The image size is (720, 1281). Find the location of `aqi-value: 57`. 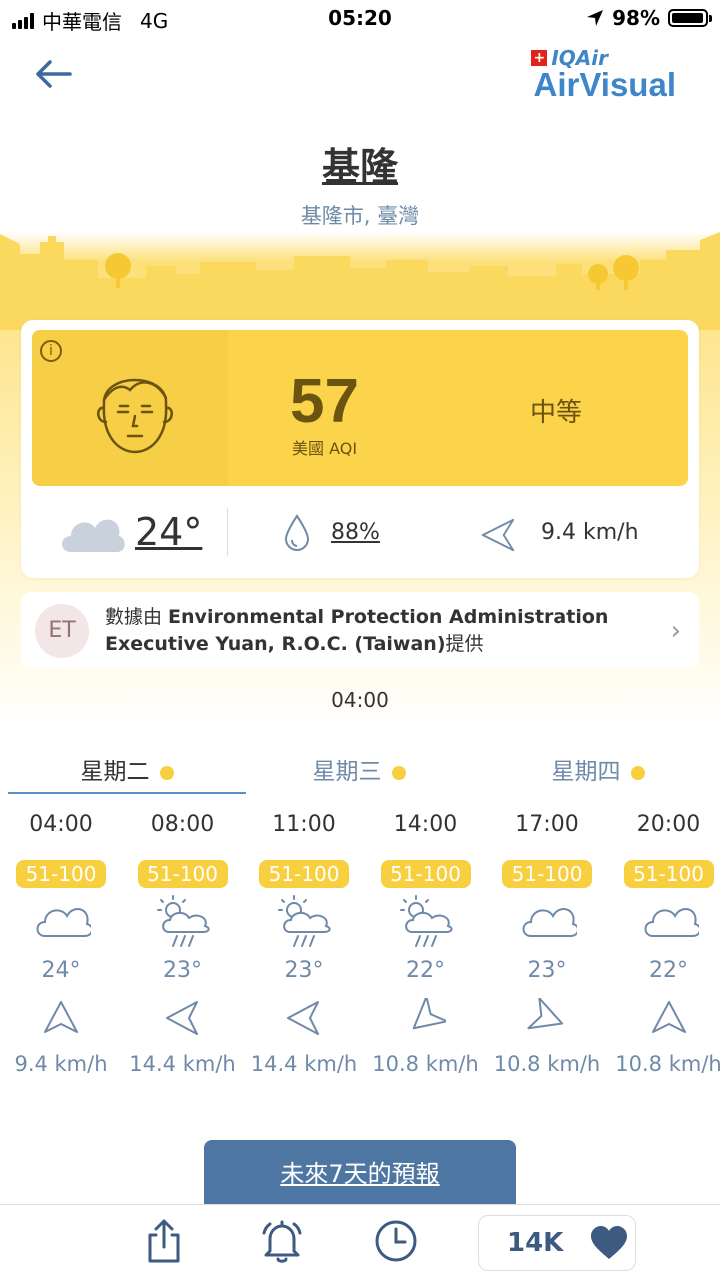

aqi-value: 57 is located at coordinates (324, 401).